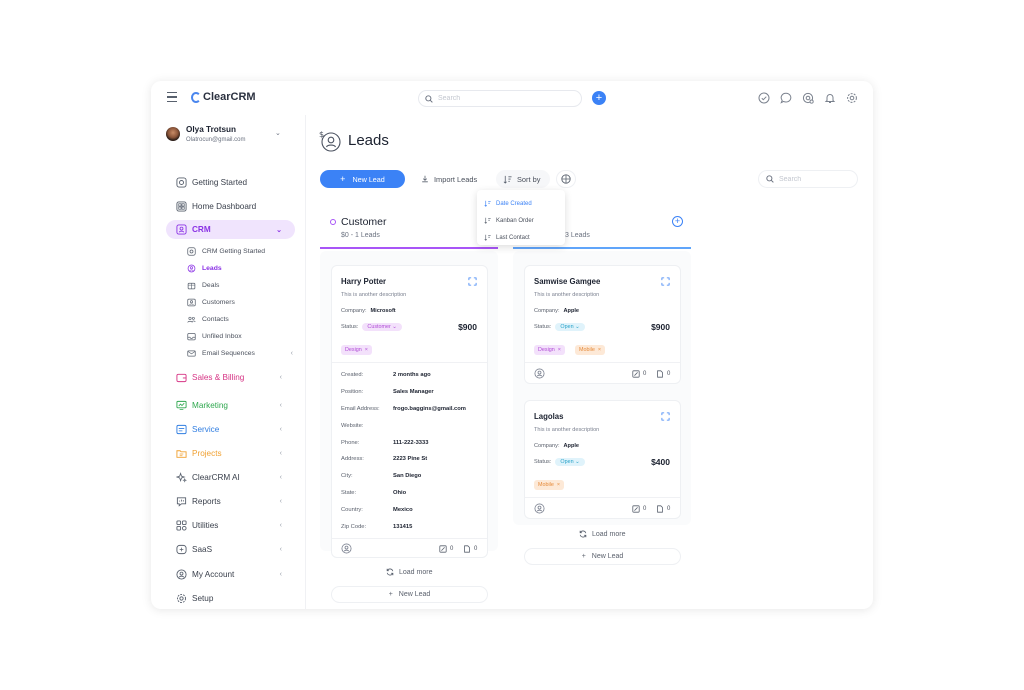  I want to click on lead-company: Company: Microsoft, so click(368, 311).